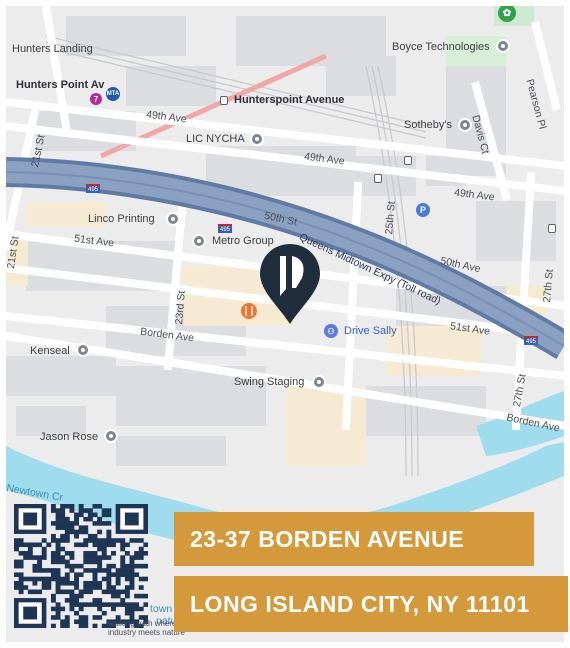 This screenshot has width=570, height=648. I want to click on jason-rose-pin-icon, so click(111, 436).